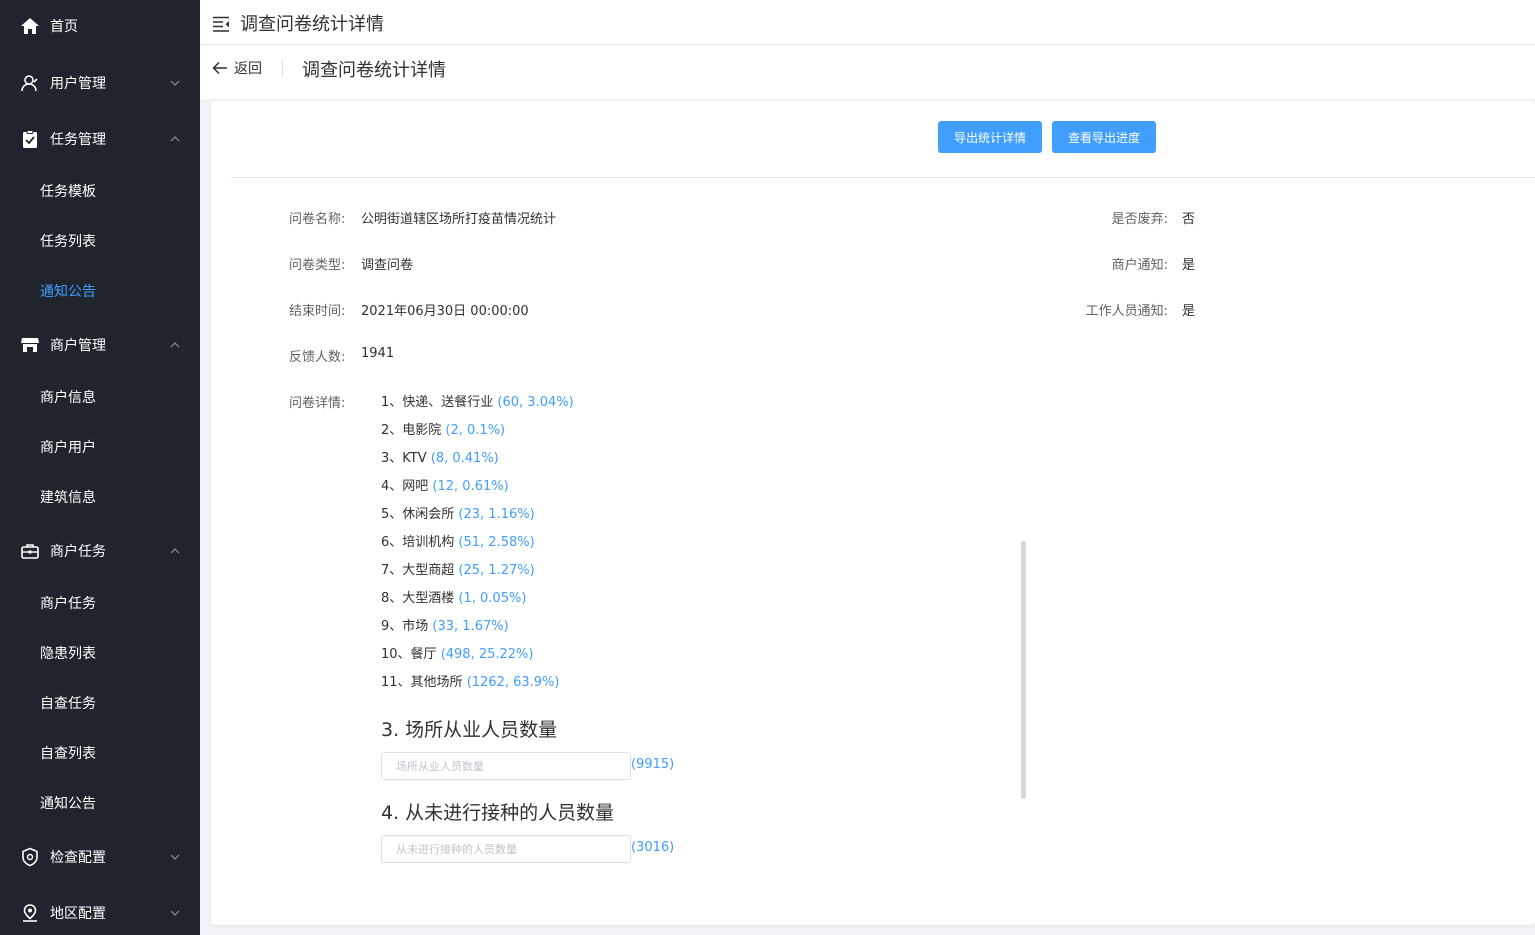 The height and width of the screenshot is (935, 1535). What do you see at coordinates (78, 140) in the screenshot?
I see `sidebar-item-label: 任务管理` at bounding box center [78, 140].